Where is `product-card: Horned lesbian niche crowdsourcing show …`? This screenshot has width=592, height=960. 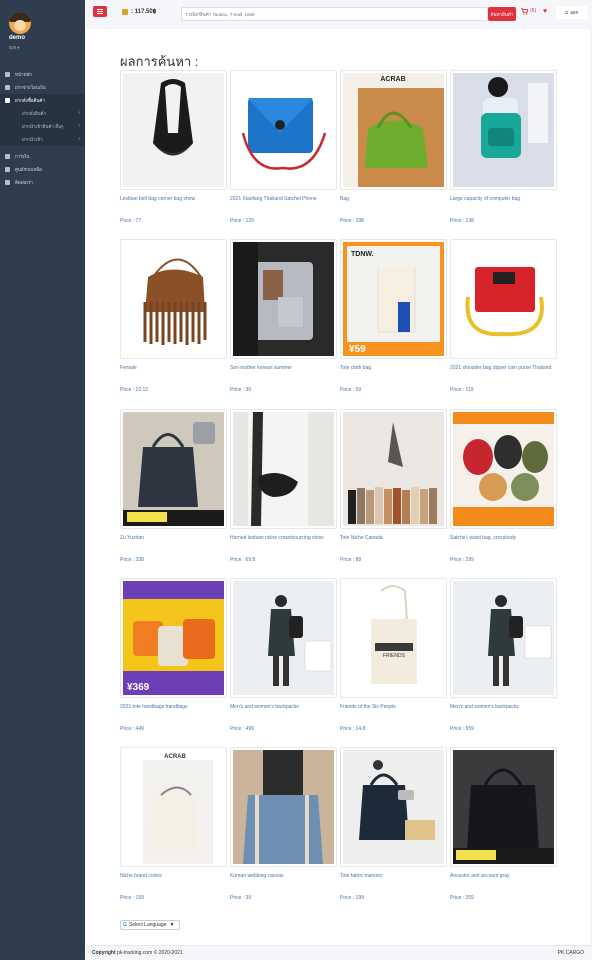
product-card: Horned lesbian niche crowdsourcing show … is located at coordinates (283, 489).